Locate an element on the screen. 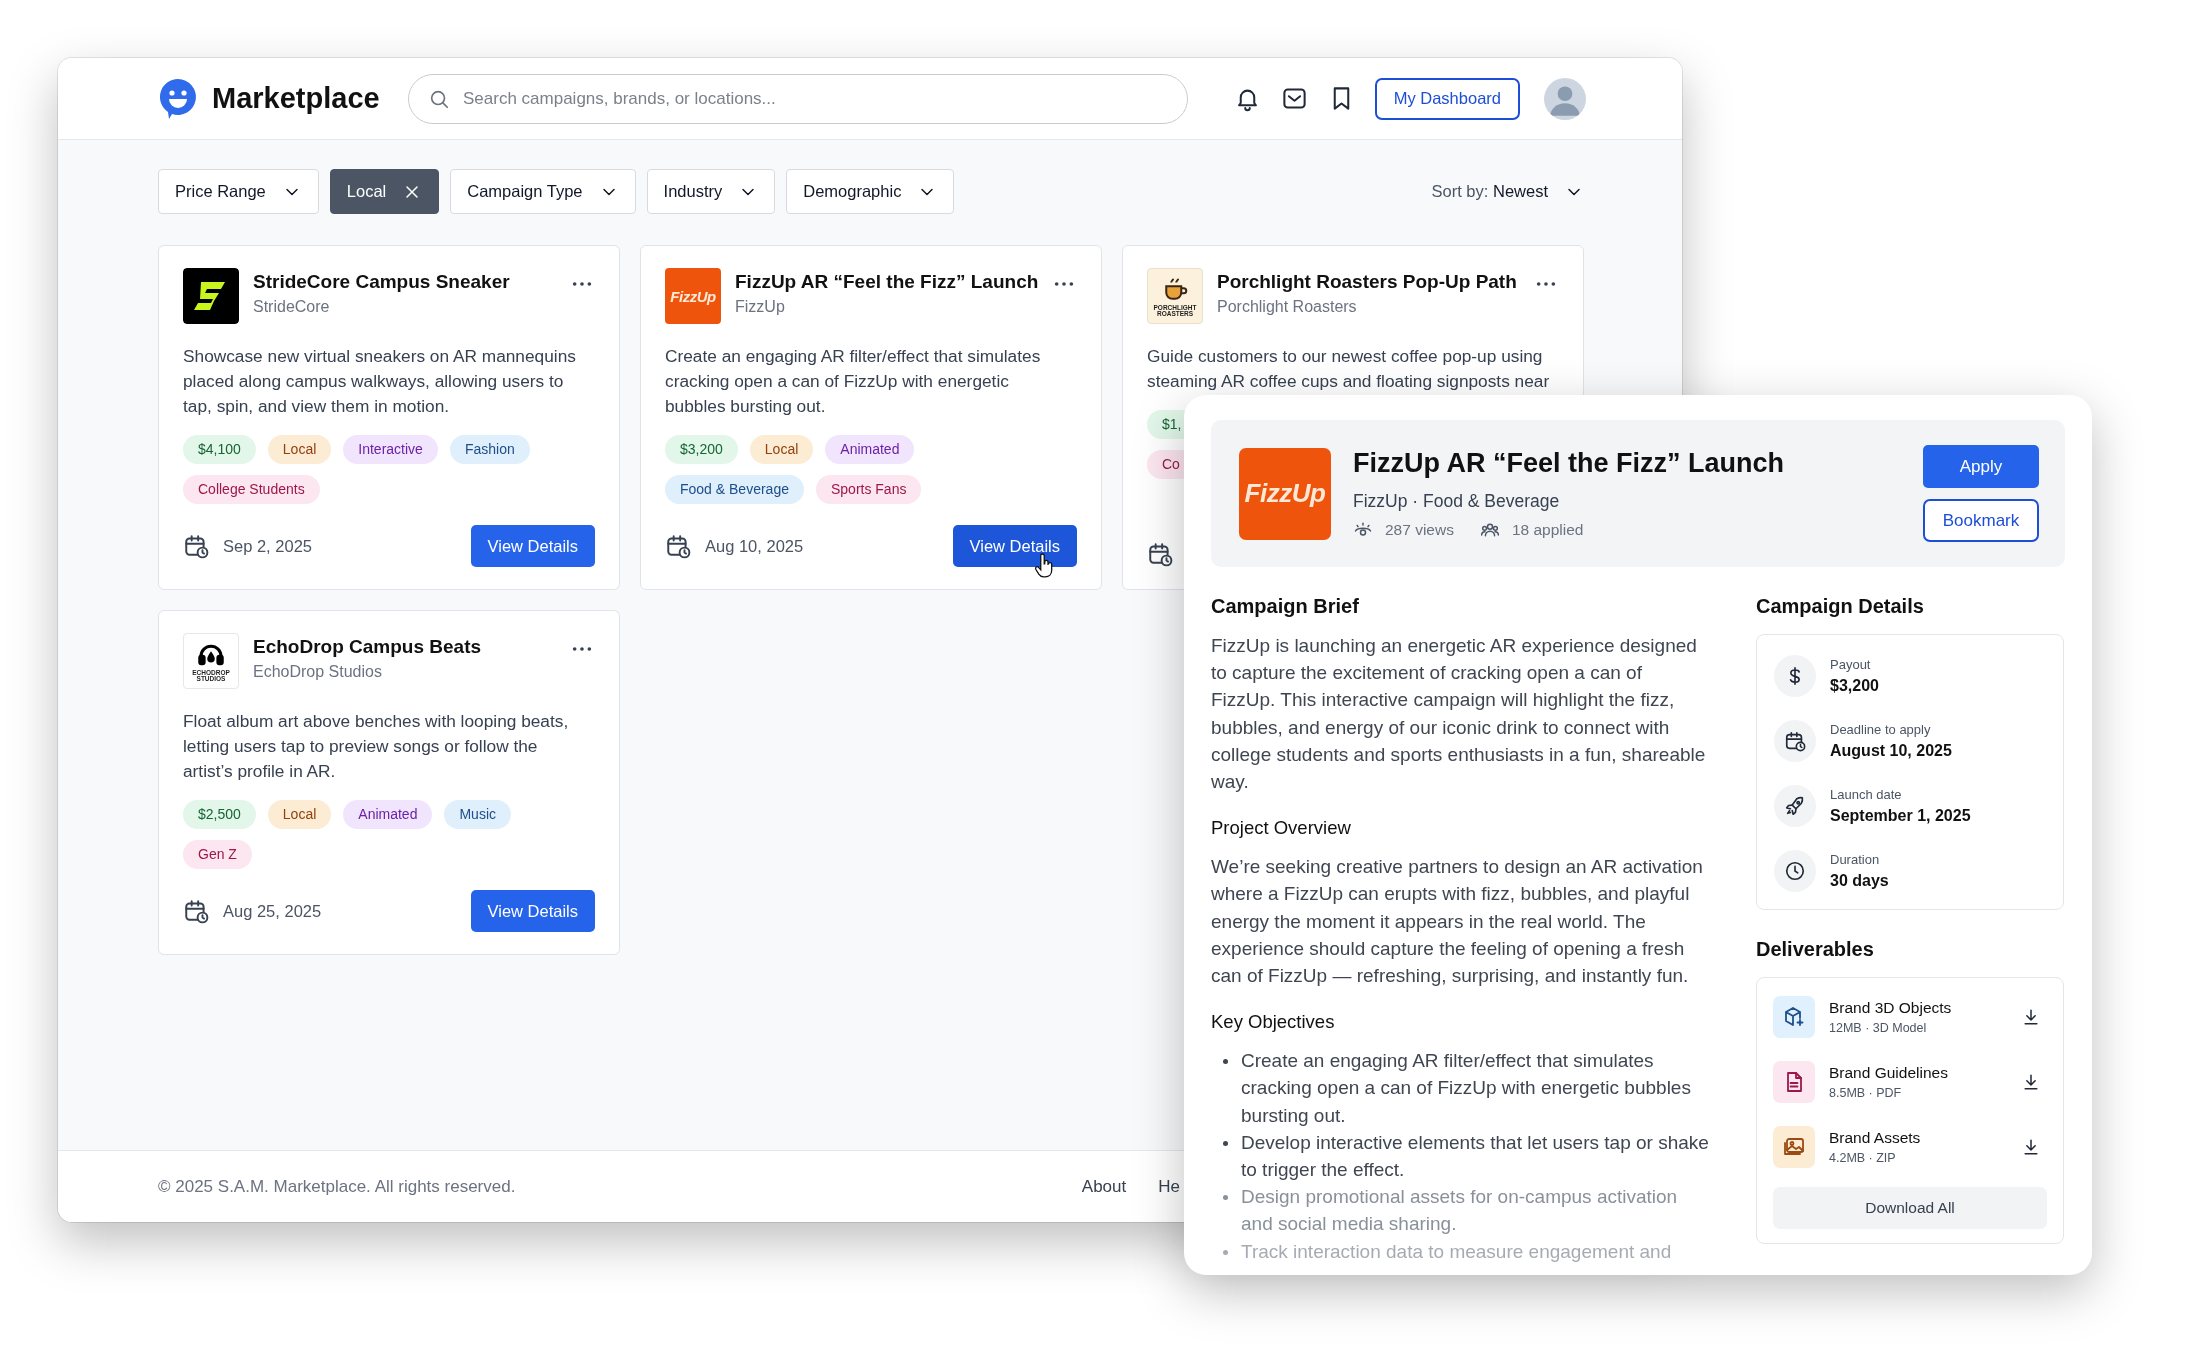 This screenshot has height=1366, width=2185. dollar-icon is located at coordinates (1795, 675).